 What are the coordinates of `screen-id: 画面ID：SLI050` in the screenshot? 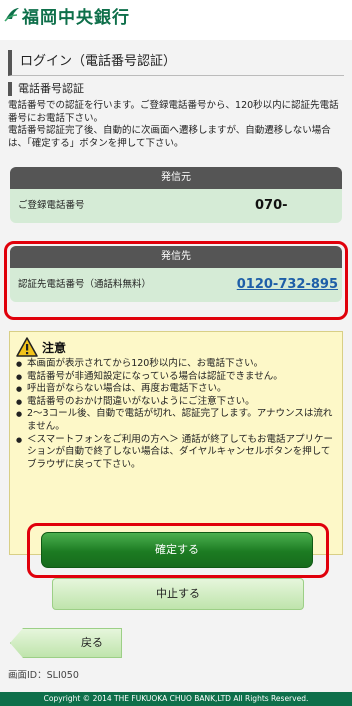 It's located at (43, 675).